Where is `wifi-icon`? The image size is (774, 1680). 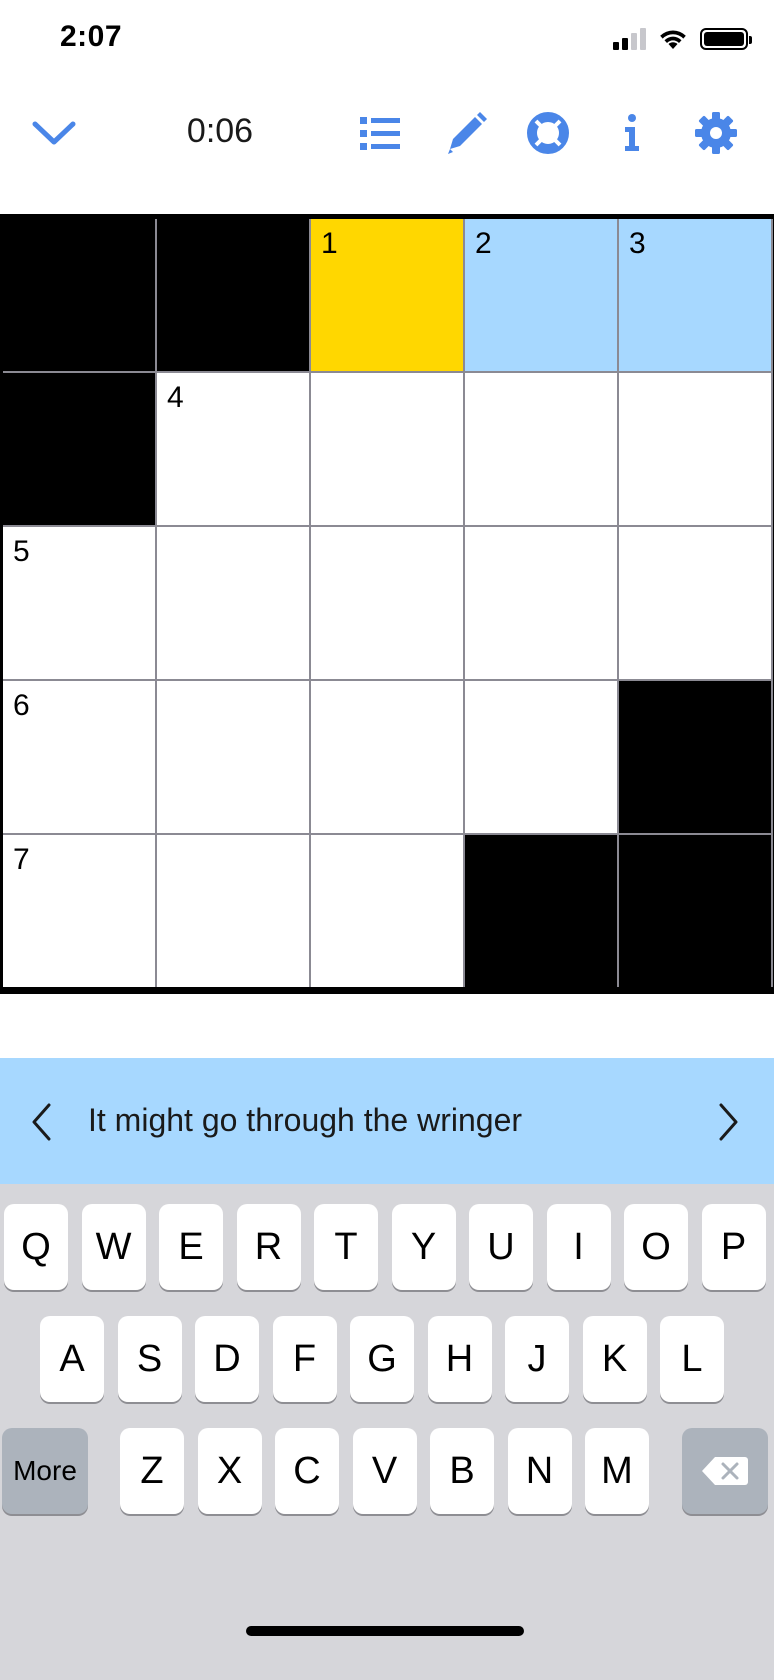 wifi-icon is located at coordinates (673, 39).